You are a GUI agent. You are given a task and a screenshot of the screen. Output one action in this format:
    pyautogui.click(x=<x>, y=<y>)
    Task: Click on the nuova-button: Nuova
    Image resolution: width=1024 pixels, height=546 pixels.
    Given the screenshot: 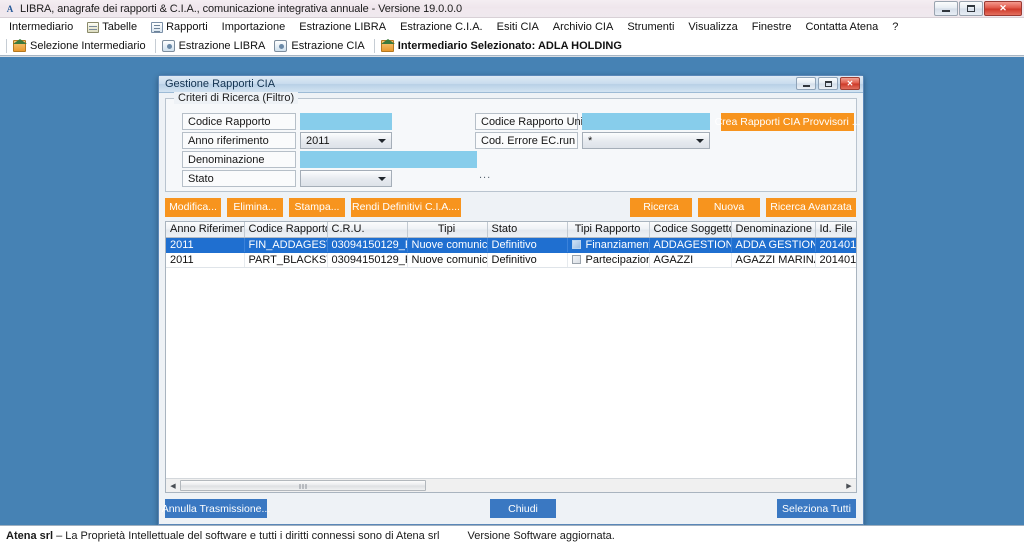 What is the action you would take?
    pyautogui.click(x=729, y=207)
    